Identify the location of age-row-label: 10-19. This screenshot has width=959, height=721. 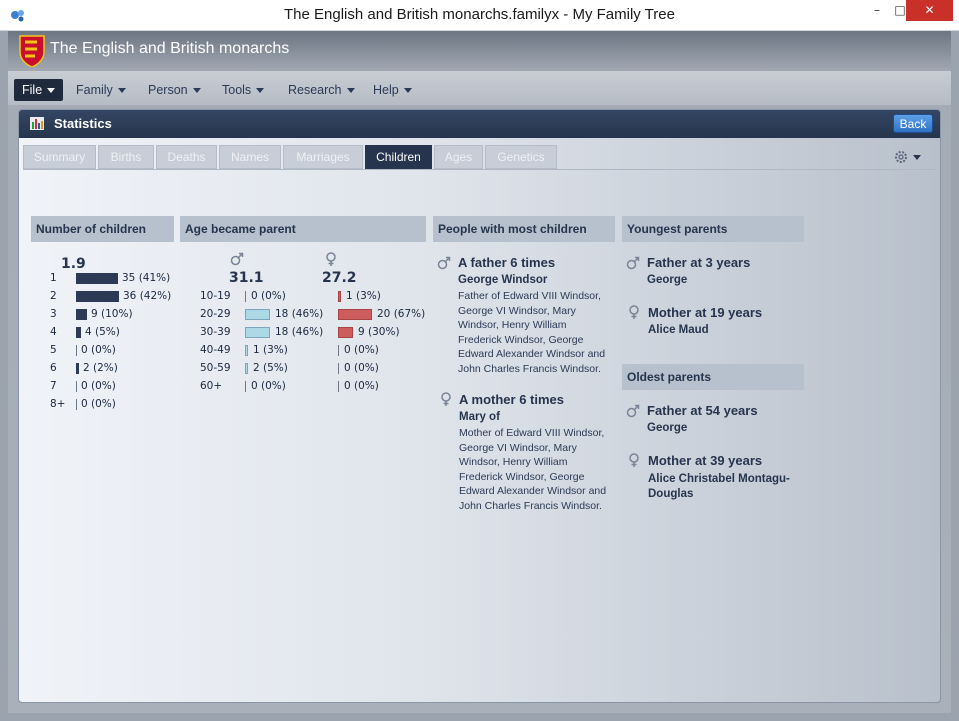
(215, 296).